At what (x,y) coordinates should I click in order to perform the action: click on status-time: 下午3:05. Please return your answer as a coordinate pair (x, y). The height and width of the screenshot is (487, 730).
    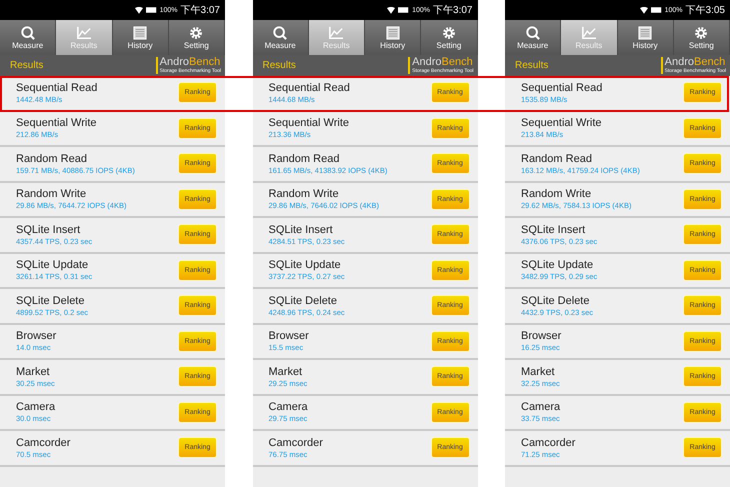
    Looking at the image, I should click on (705, 10).